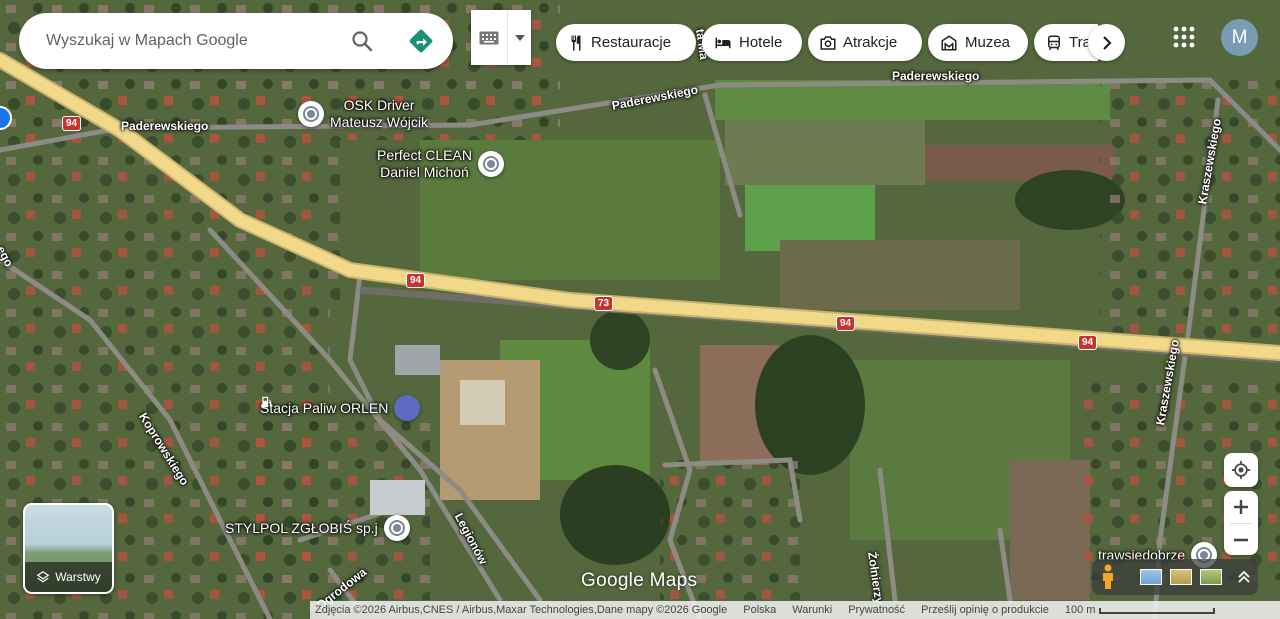 Image resolution: width=1280 pixels, height=619 pixels. I want to click on chip-museums: Muzea, so click(978, 42).